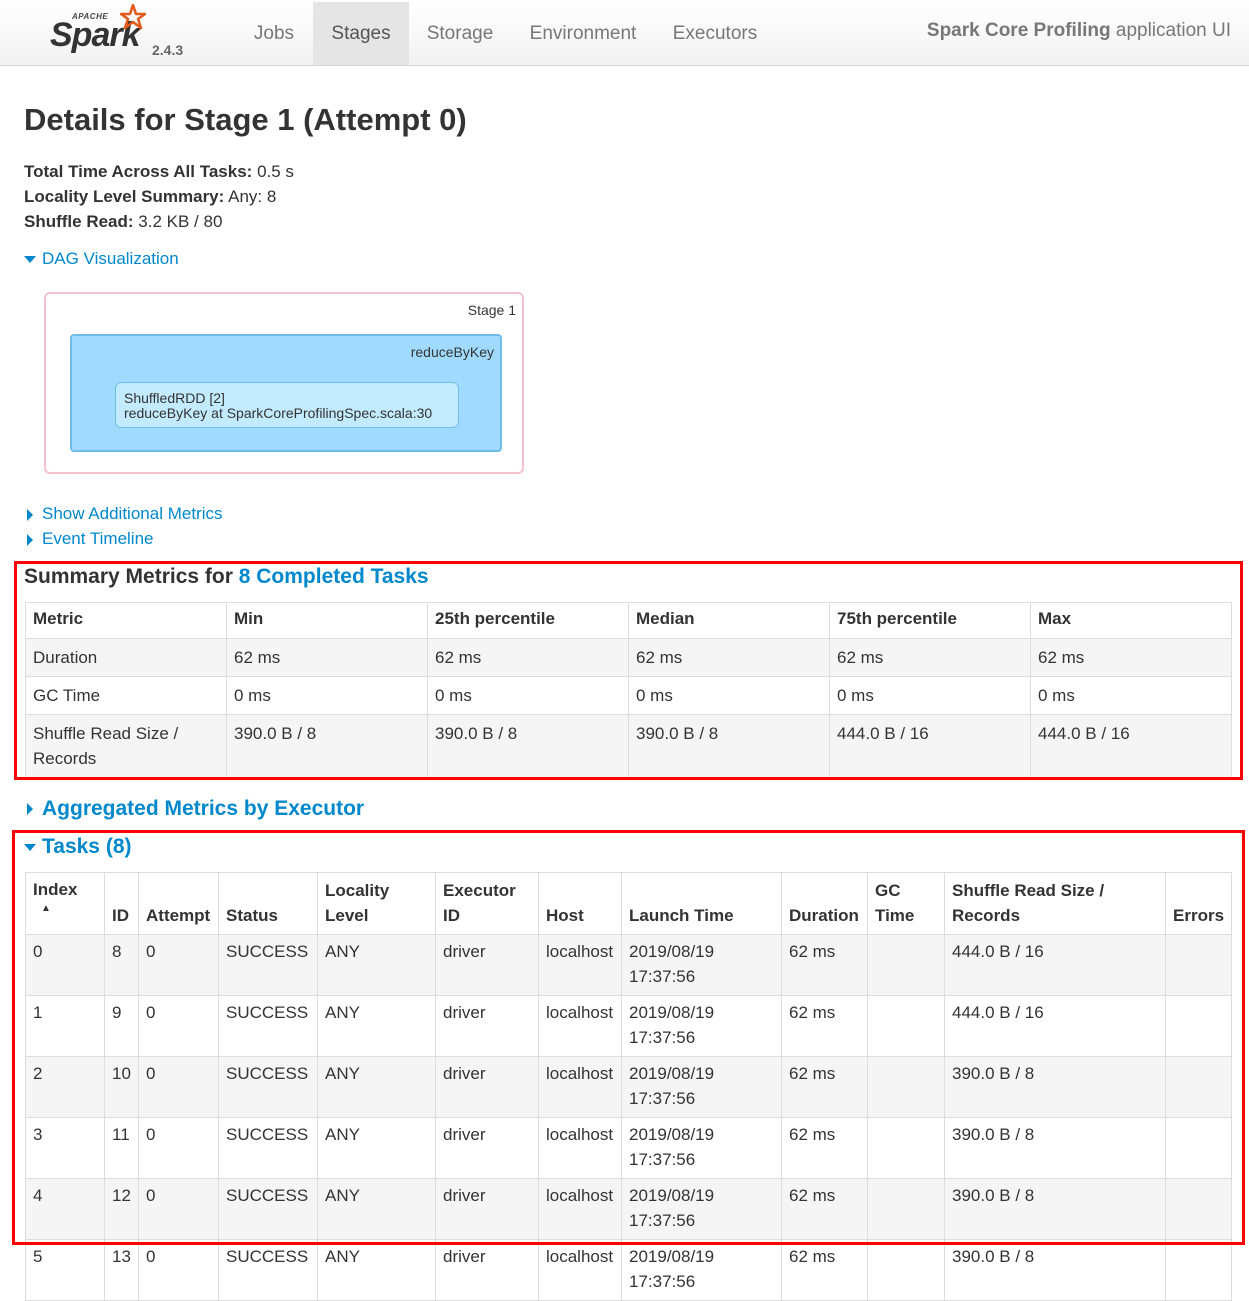  What do you see at coordinates (361, 33) in the screenshot?
I see `tab-stages: Stages` at bounding box center [361, 33].